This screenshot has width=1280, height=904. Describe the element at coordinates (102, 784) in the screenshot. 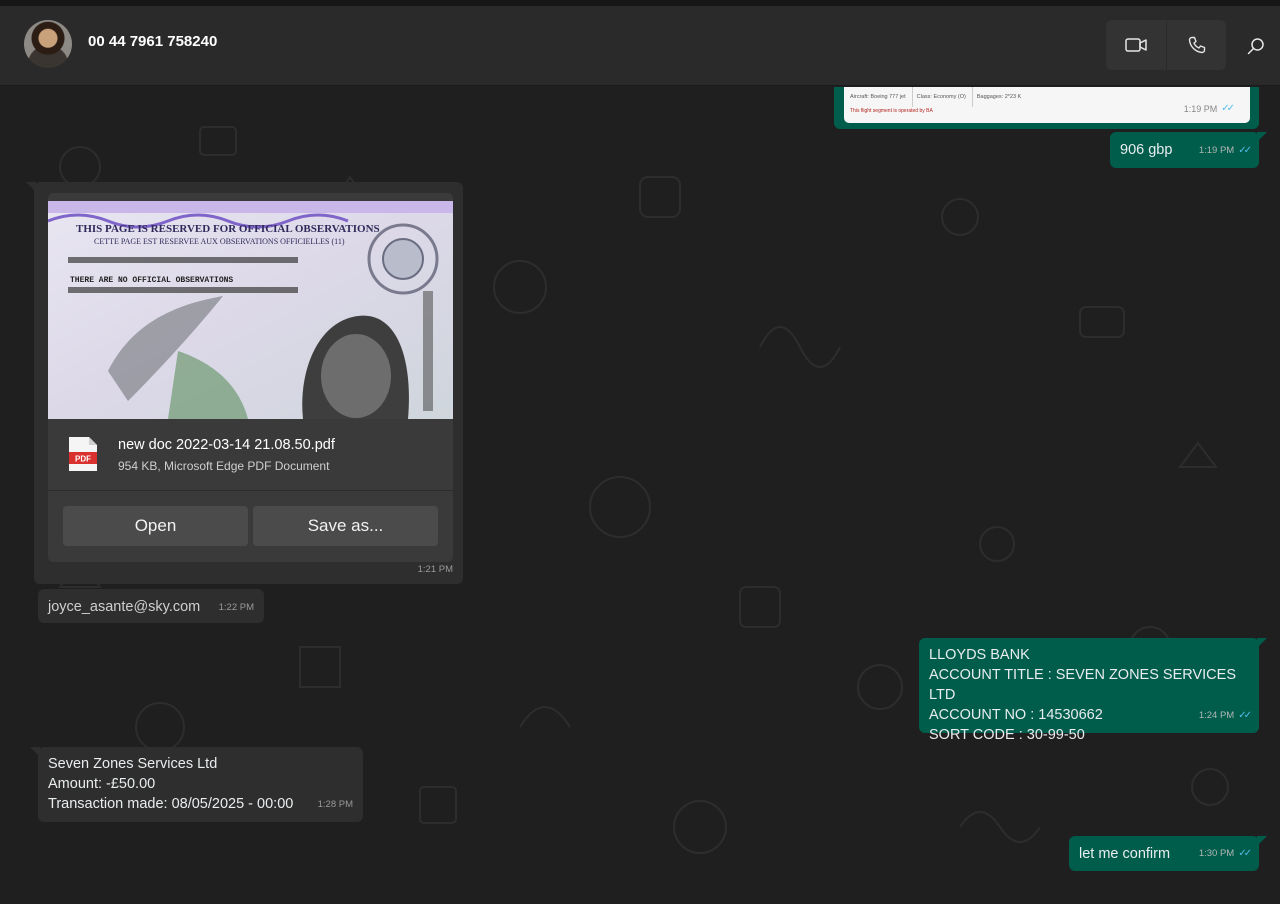

I see `amount-line: Amount: -£50.00` at that location.